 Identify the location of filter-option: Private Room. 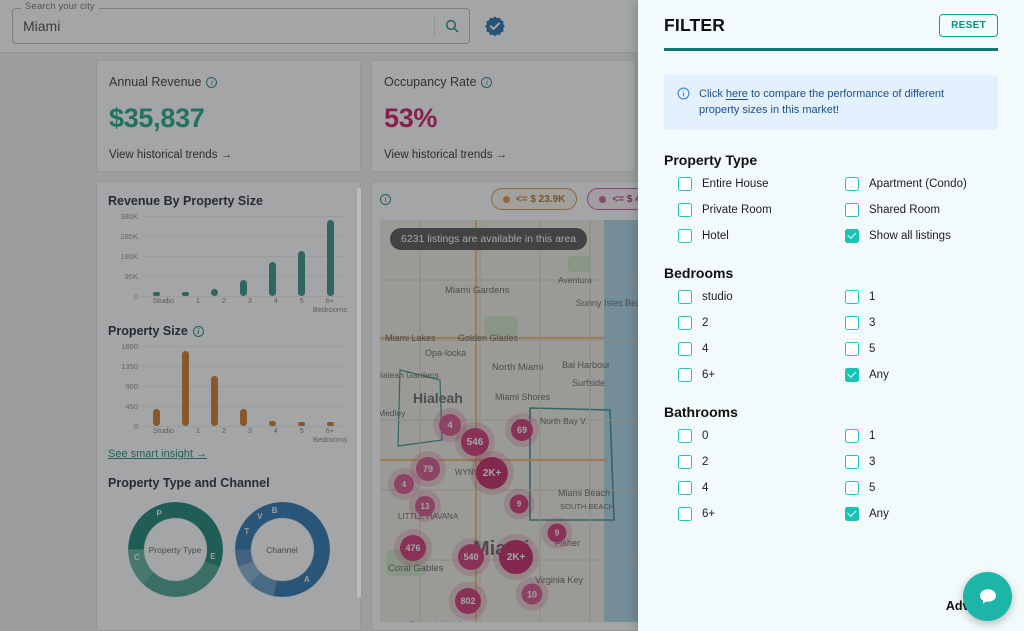
(747, 209).